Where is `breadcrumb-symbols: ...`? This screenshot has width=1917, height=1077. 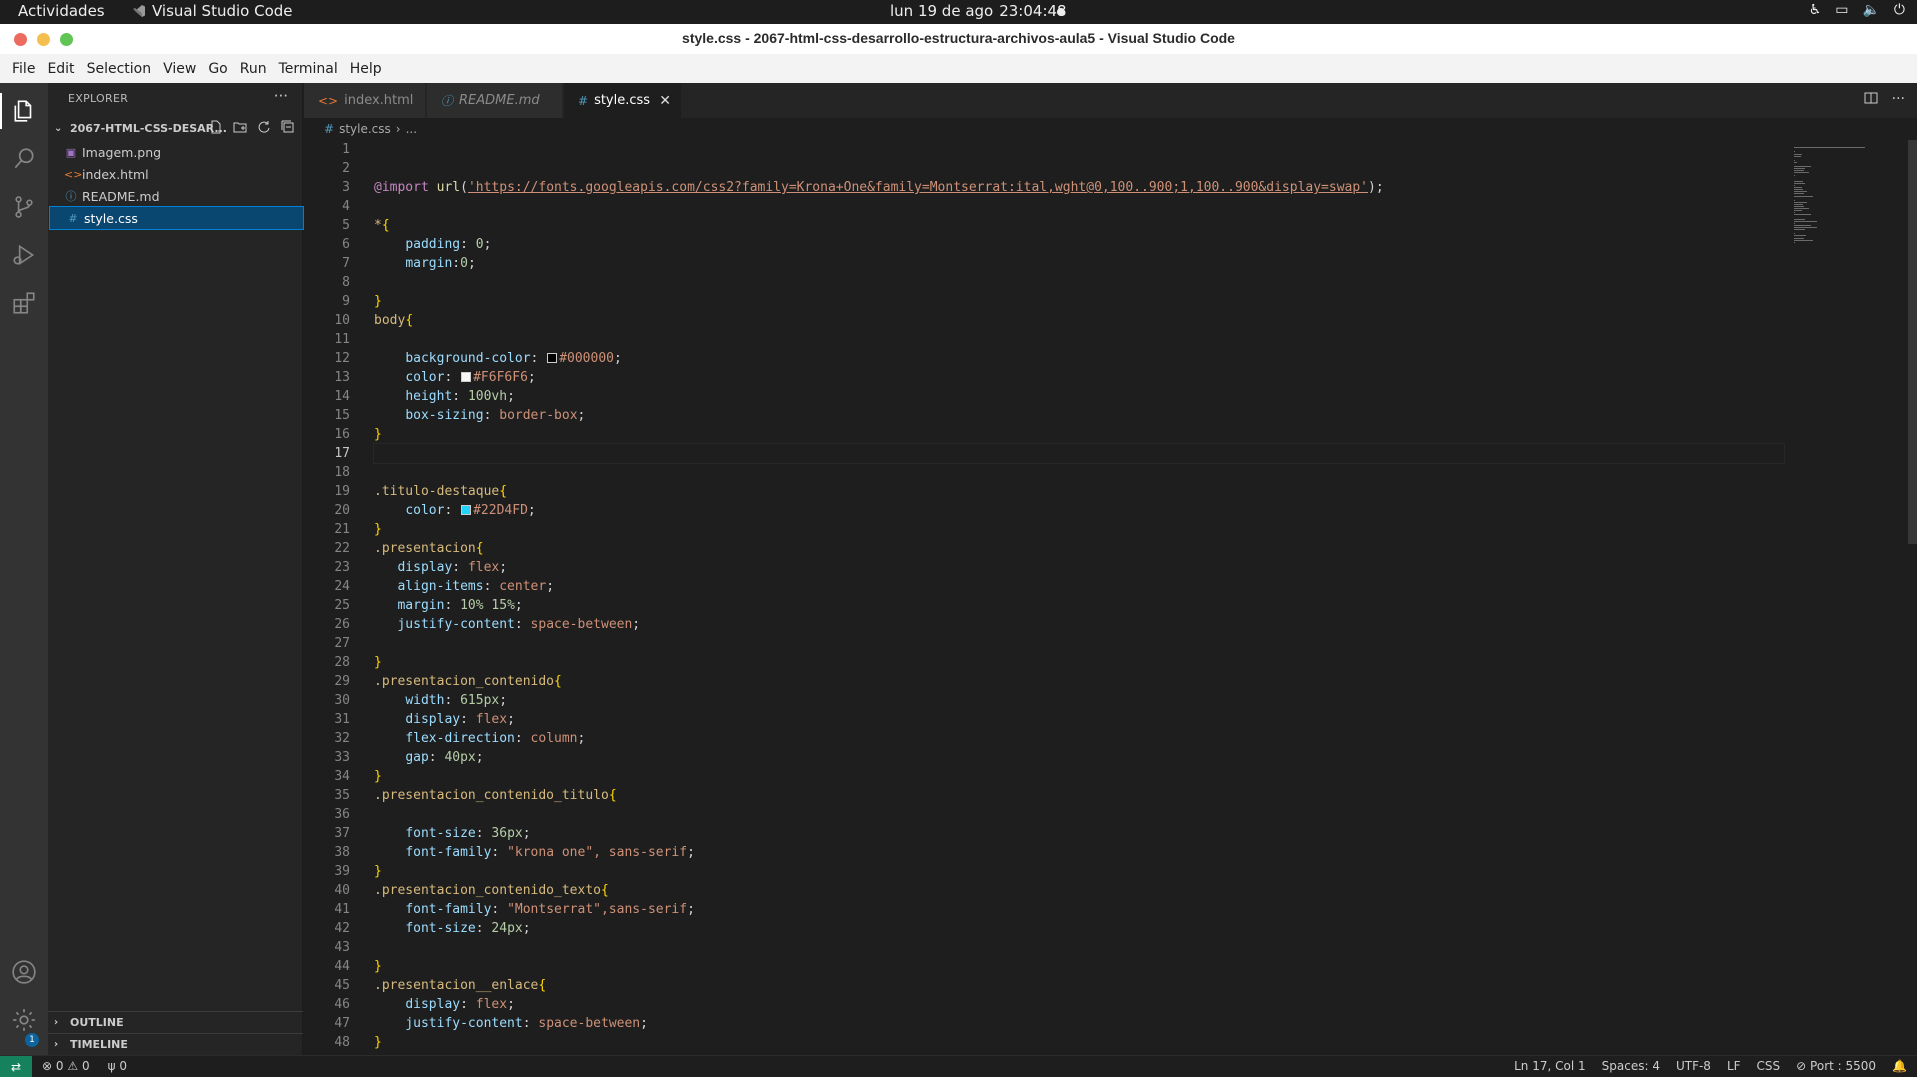 breadcrumb-symbols: ... is located at coordinates (411, 129).